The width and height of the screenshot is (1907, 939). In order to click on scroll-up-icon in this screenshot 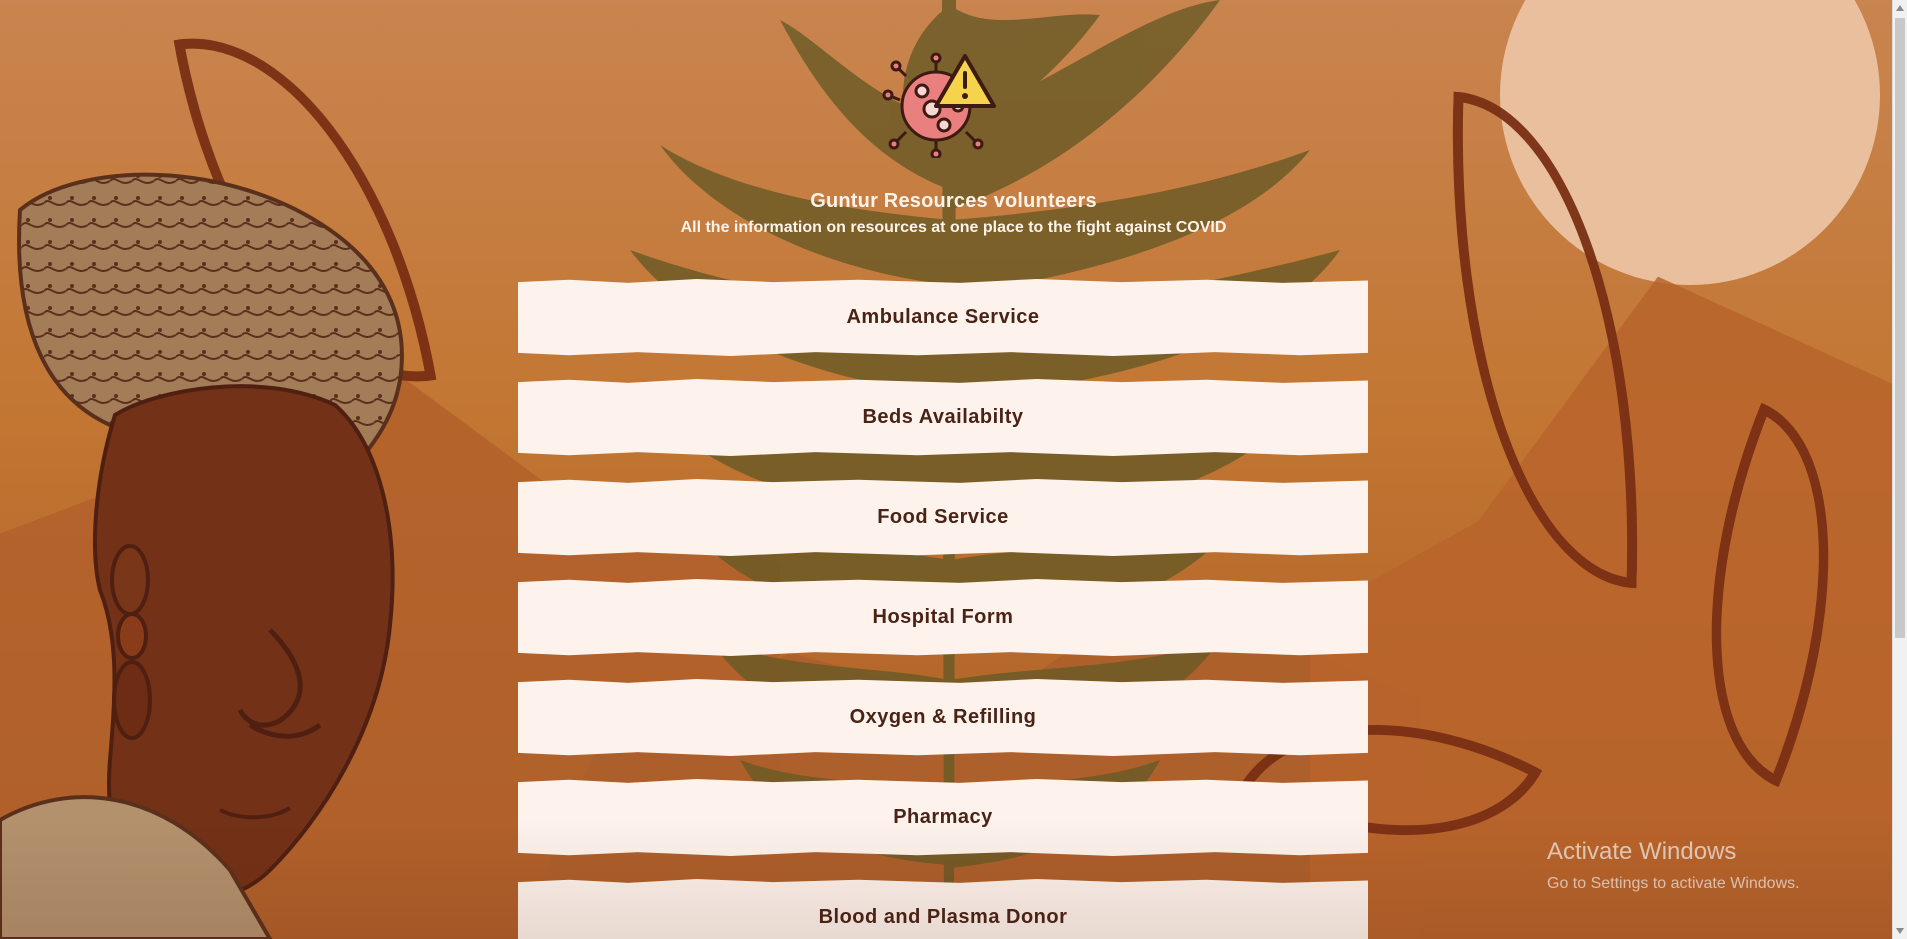, I will do `click(1900, 8)`.